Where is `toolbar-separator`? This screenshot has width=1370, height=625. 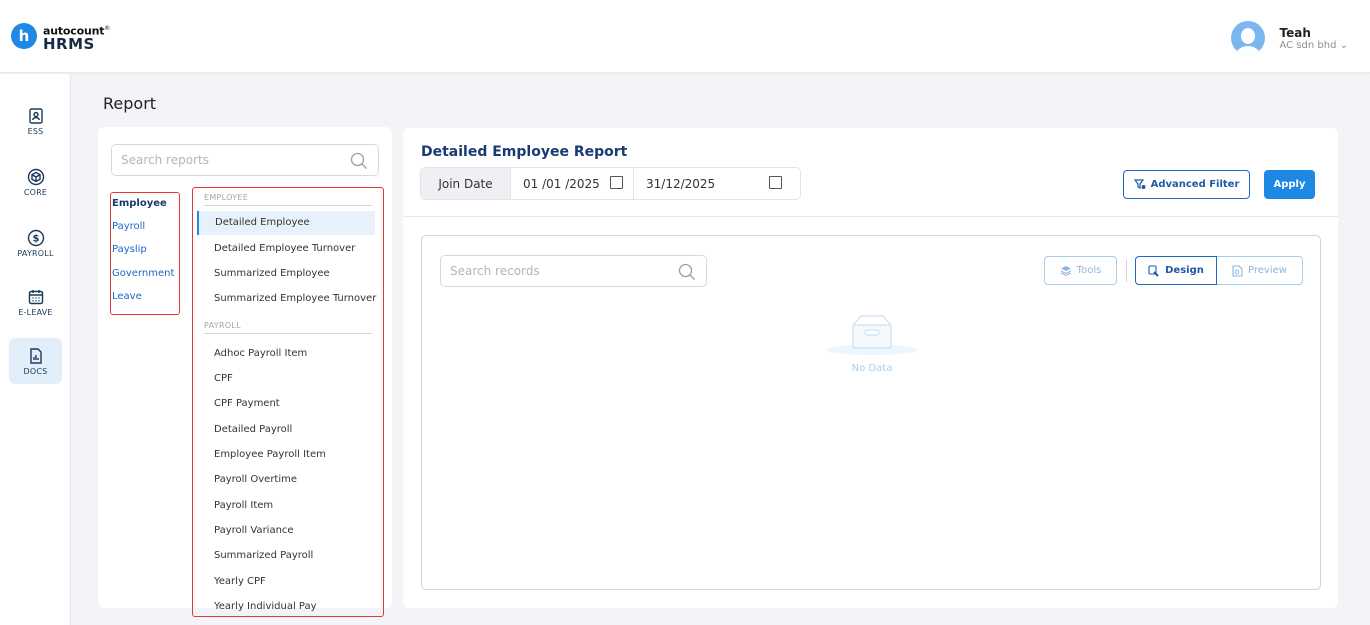
toolbar-separator is located at coordinates (1126, 271).